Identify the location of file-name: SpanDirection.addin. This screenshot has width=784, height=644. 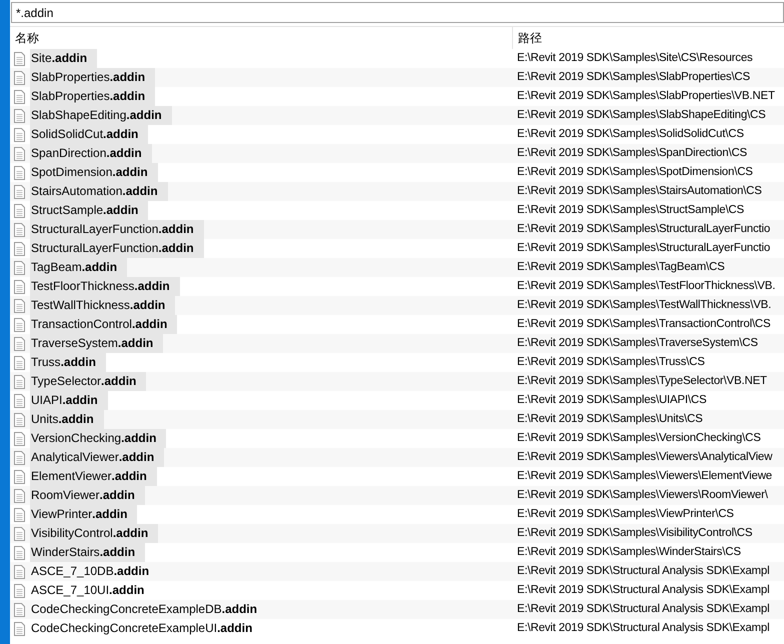
(91, 153).